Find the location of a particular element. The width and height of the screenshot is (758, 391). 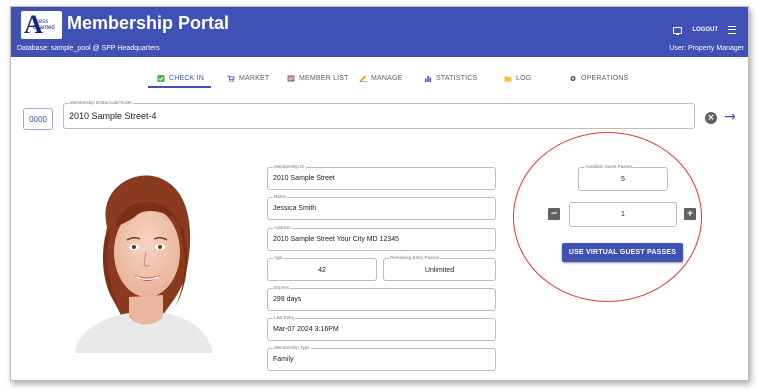

field-label: Last Entry is located at coordinates (284, 318).